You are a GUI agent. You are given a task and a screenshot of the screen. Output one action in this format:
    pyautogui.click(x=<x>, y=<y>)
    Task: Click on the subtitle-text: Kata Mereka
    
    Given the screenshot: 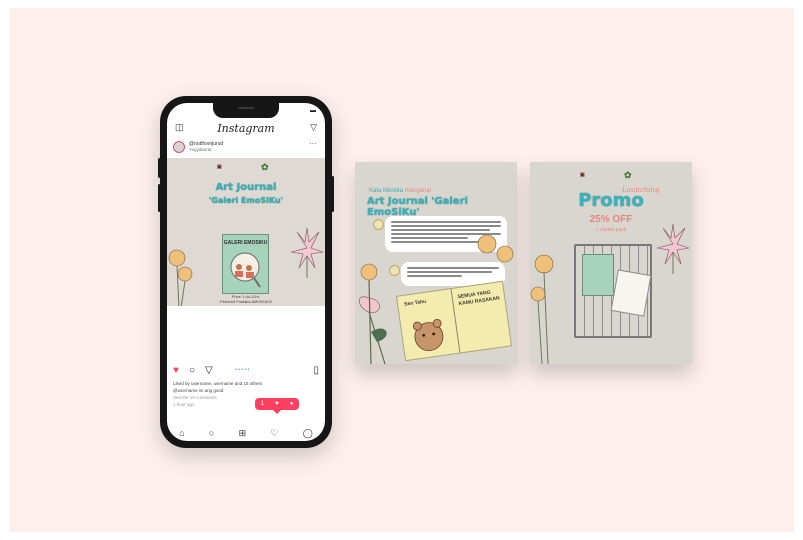 What is the action you would take?
    pyautogui.click(x=386, y=191)
    